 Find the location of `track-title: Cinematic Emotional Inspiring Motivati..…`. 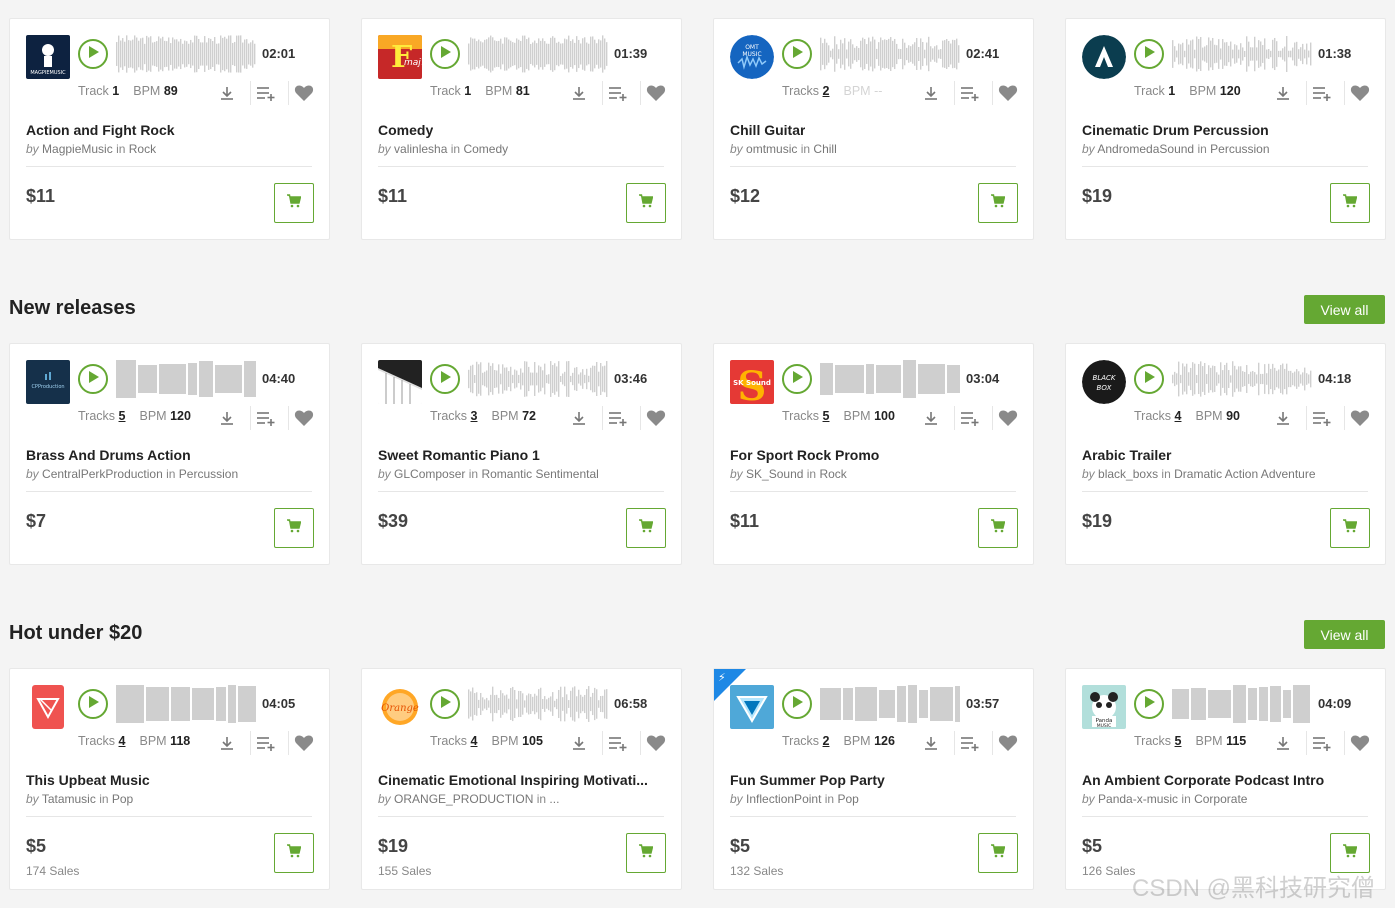

track-title: Cinematic Emotional Inspiring Motivati..… is located at coordinates (513, 780).